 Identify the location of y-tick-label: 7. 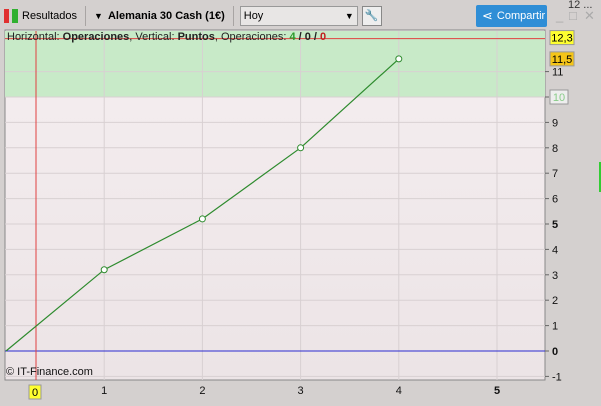
(555, 174).